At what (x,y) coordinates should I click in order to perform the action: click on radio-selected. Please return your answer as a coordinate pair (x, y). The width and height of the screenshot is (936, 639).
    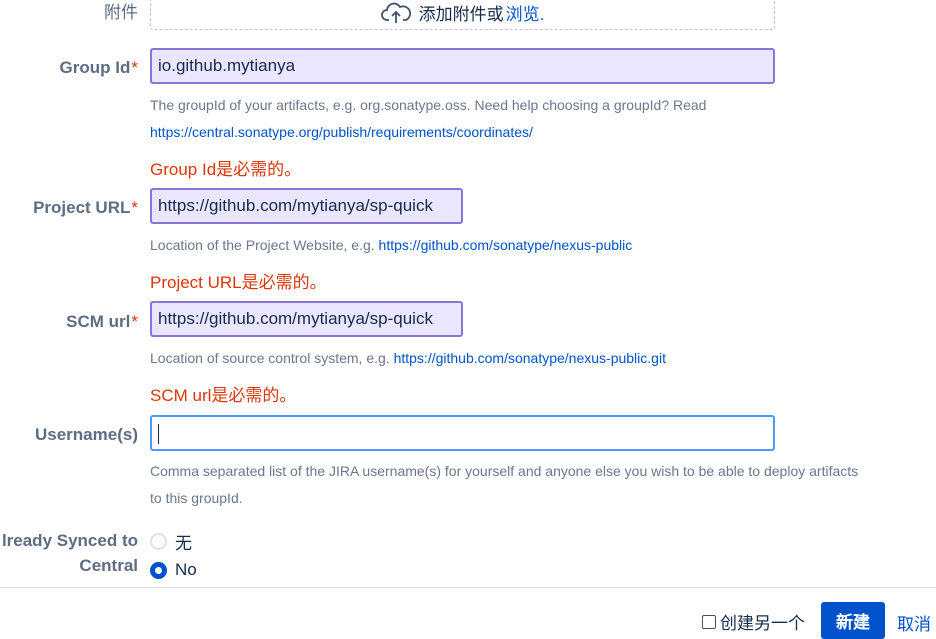
    Looking at the image, I should click on (158, 570).